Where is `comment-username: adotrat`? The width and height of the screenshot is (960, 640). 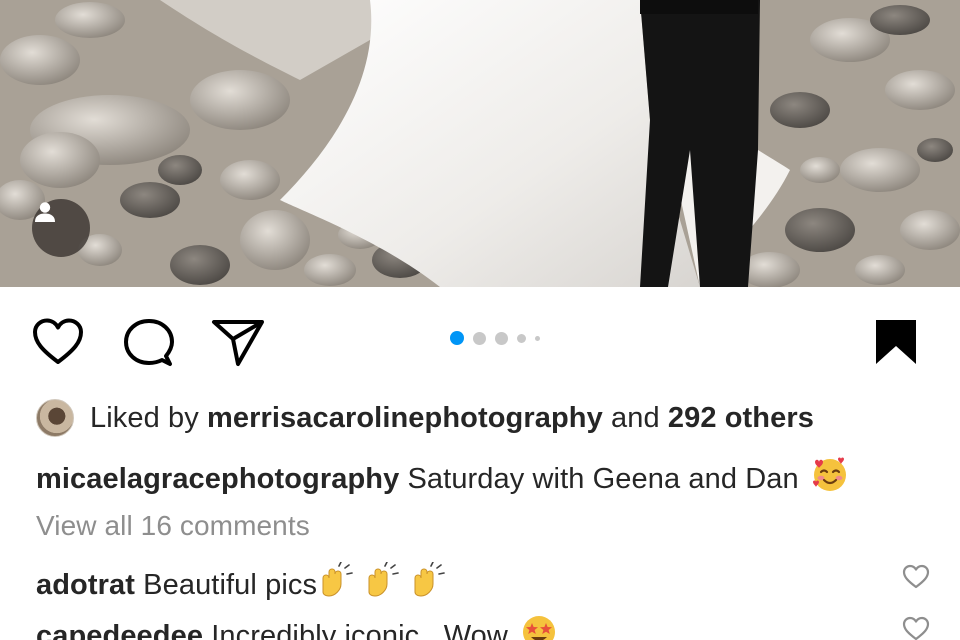 comment-username: adotrat is located at coordinates (85, 585).